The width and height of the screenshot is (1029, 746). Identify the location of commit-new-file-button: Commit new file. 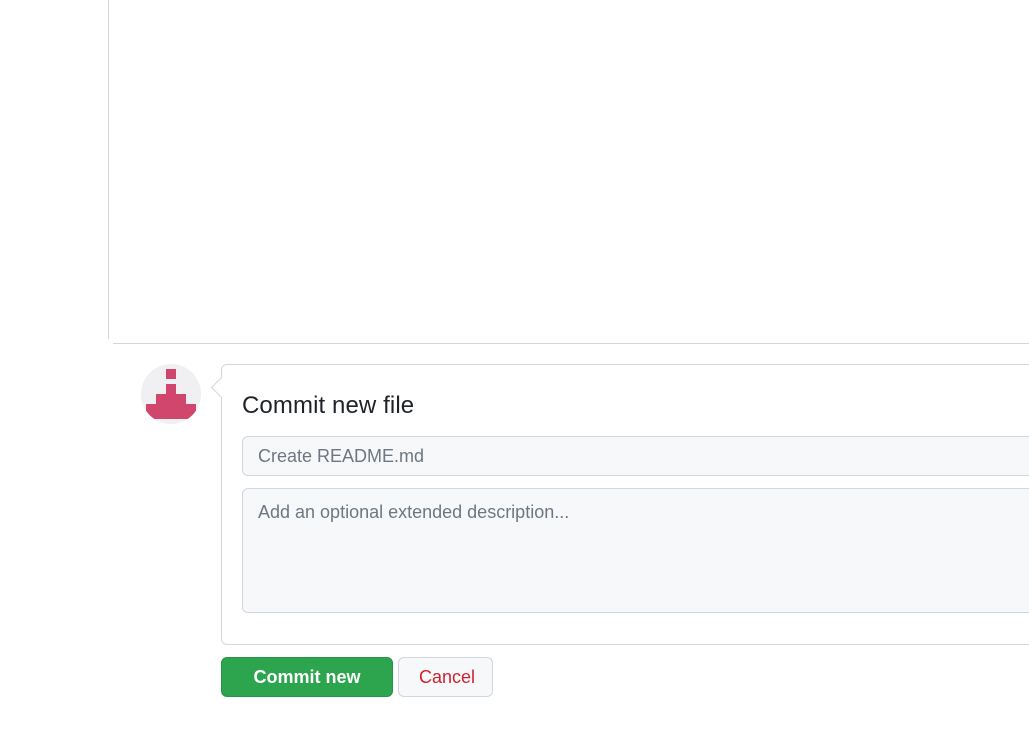
(307, 691).